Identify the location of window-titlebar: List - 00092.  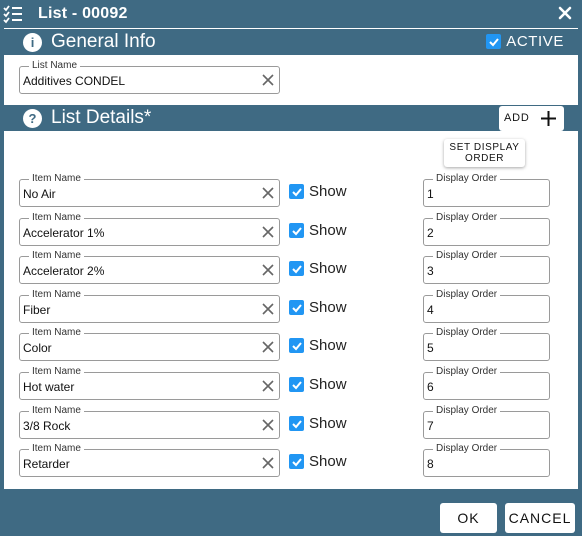
(291, 14).